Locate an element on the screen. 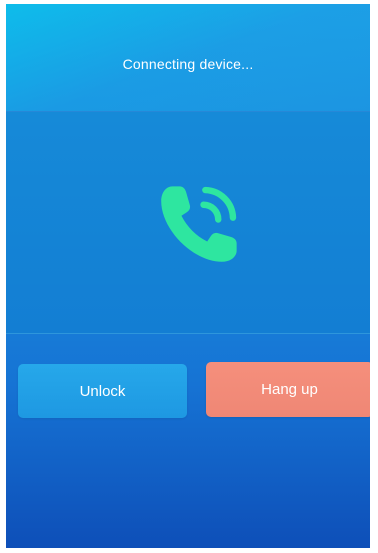 This screenshot has width=378, height=553. hang-up-button: Hang up is located at coordinates (288, 389).